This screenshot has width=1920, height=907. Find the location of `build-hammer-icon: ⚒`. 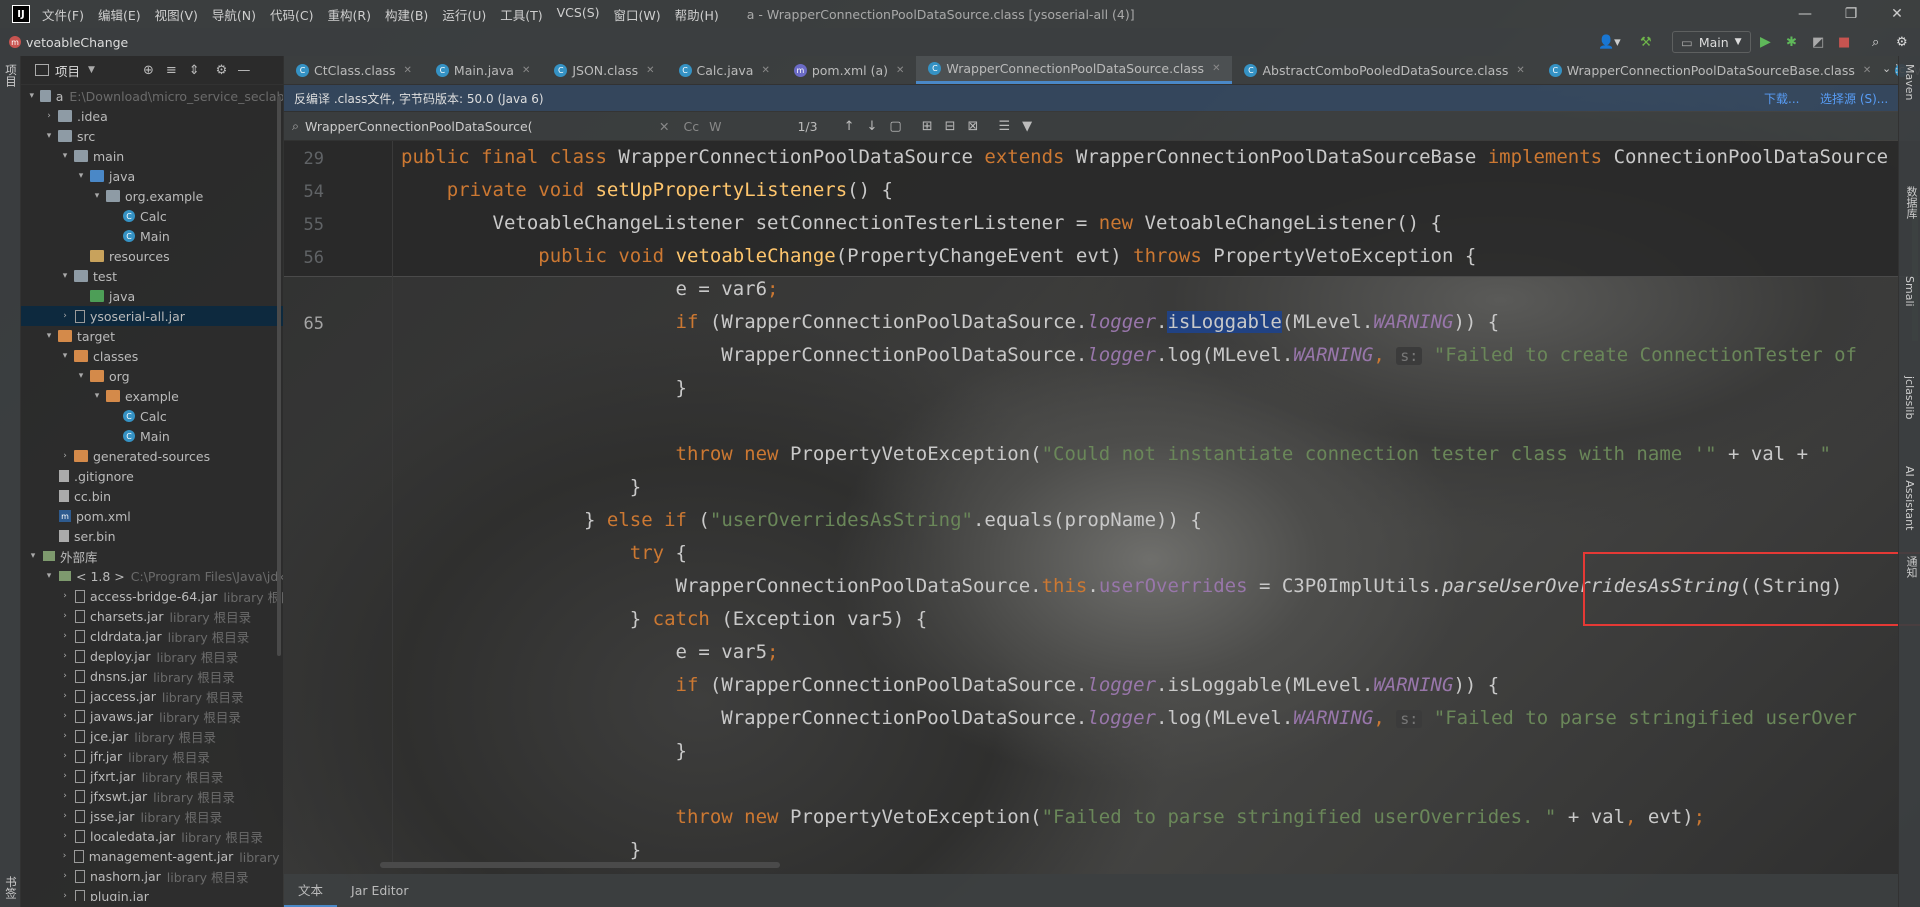

build-hammer-icon: ⚒ is located at coordinates (1646, 42).